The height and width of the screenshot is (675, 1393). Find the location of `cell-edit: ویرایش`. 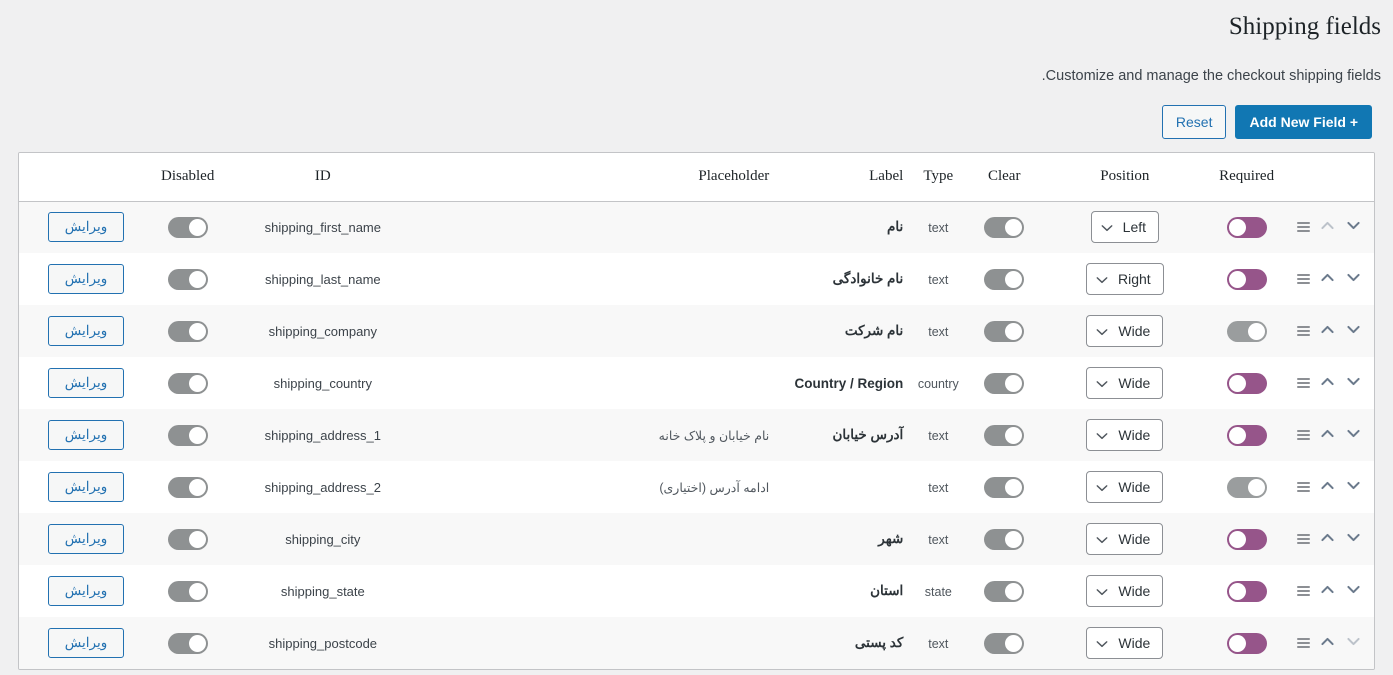

cell-edit: ویرایش is located at coordinates (86, 279).